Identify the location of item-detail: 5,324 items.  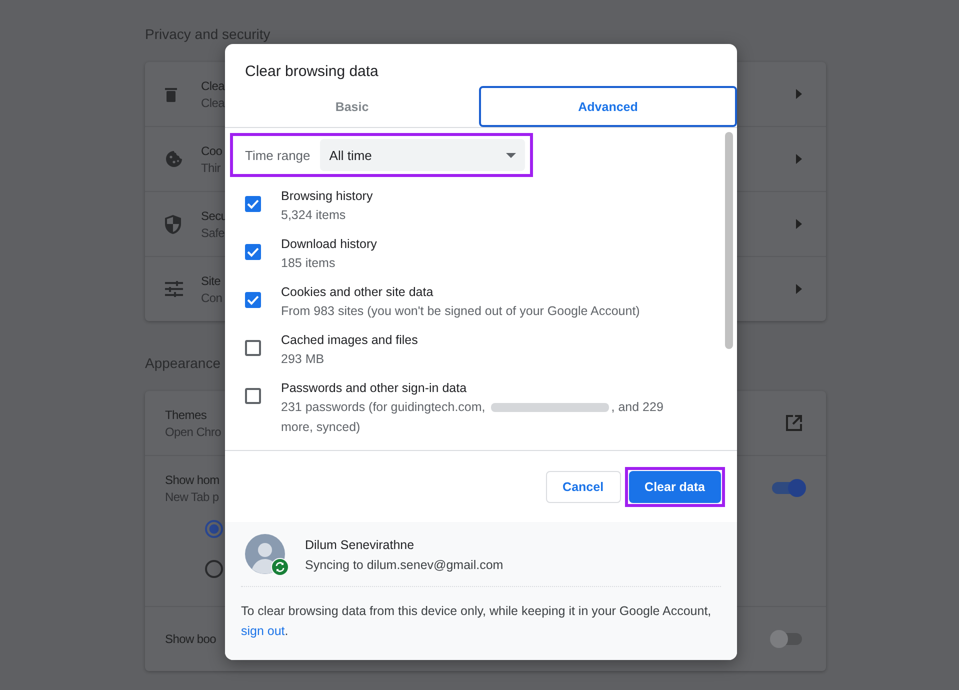
(314, 215).